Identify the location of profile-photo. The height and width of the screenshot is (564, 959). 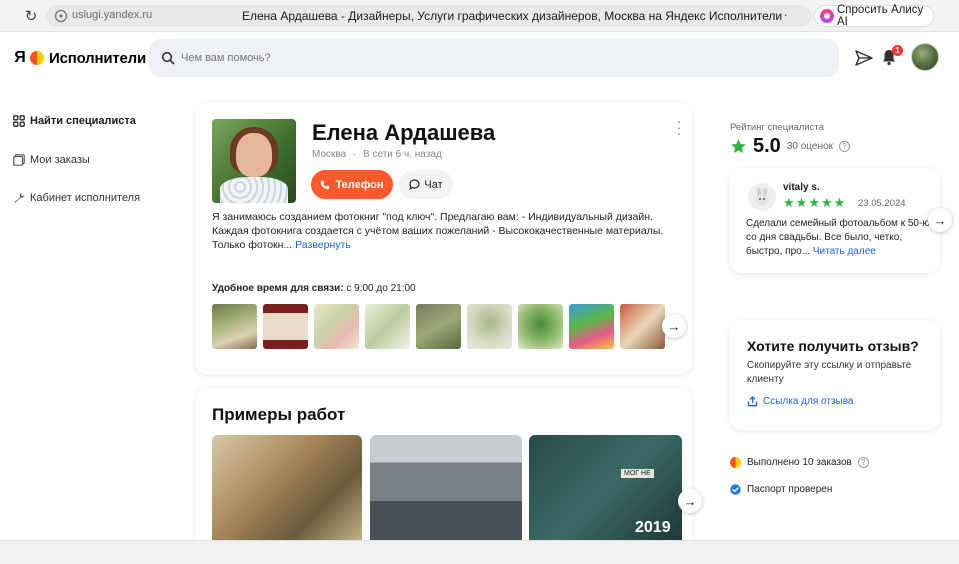
(254, 161).